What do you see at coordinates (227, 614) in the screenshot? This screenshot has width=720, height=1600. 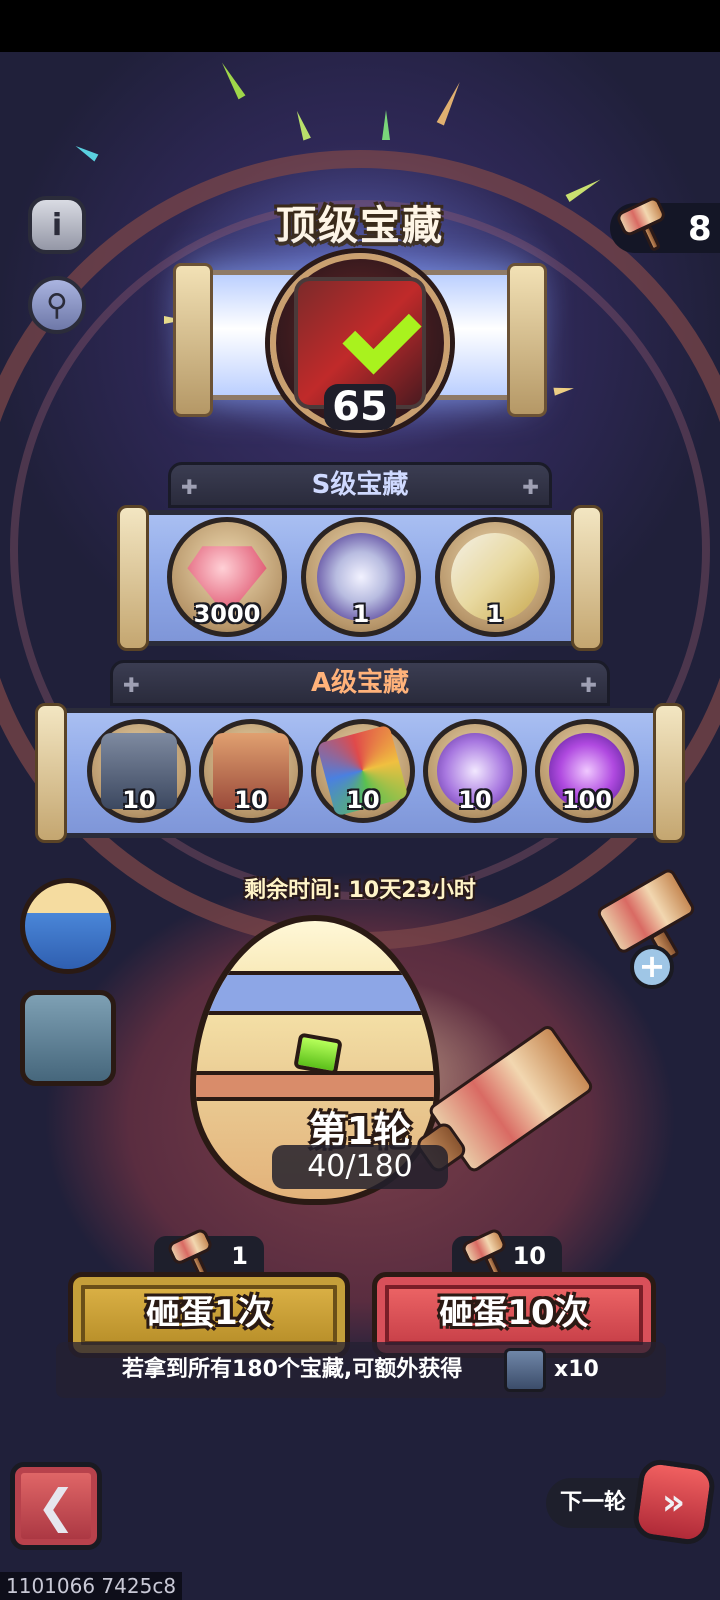 I see `reward-qty: 3000` at bounding box center [227, 614].